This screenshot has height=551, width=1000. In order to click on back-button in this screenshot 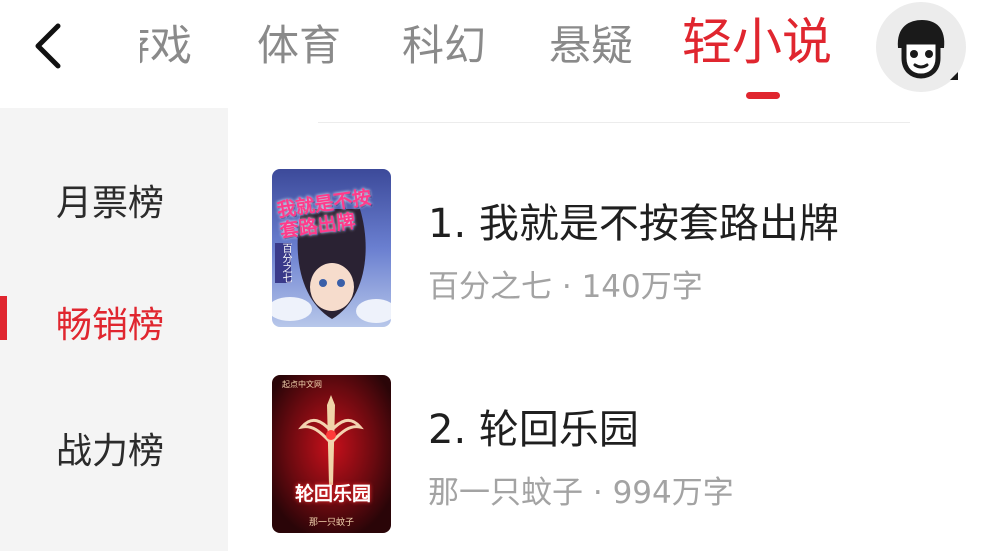, I will do `click(50, 46)`.